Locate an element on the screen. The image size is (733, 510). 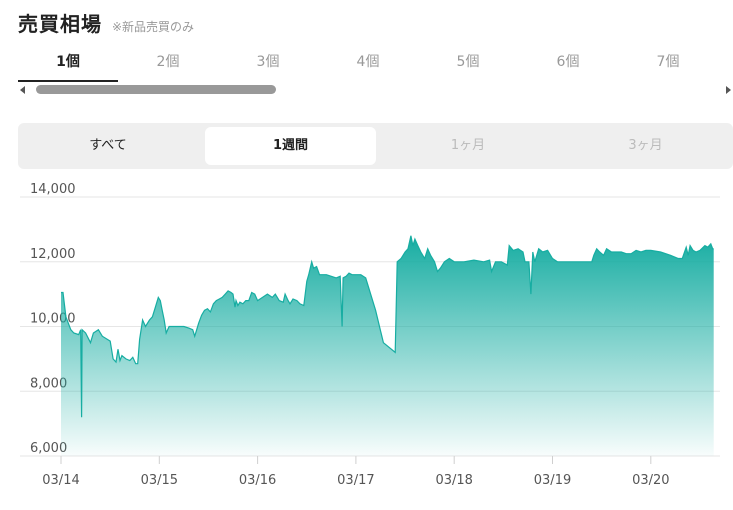
y-tick-label: 12,000 is located at coordinates (53, 254).